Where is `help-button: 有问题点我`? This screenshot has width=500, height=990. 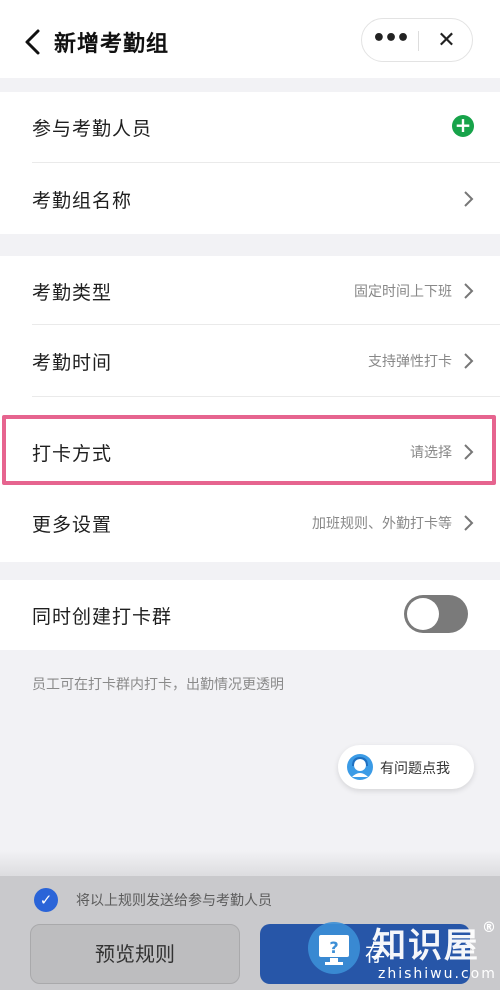 help-button: 有问题点我 is located at coordinates (406, 767).